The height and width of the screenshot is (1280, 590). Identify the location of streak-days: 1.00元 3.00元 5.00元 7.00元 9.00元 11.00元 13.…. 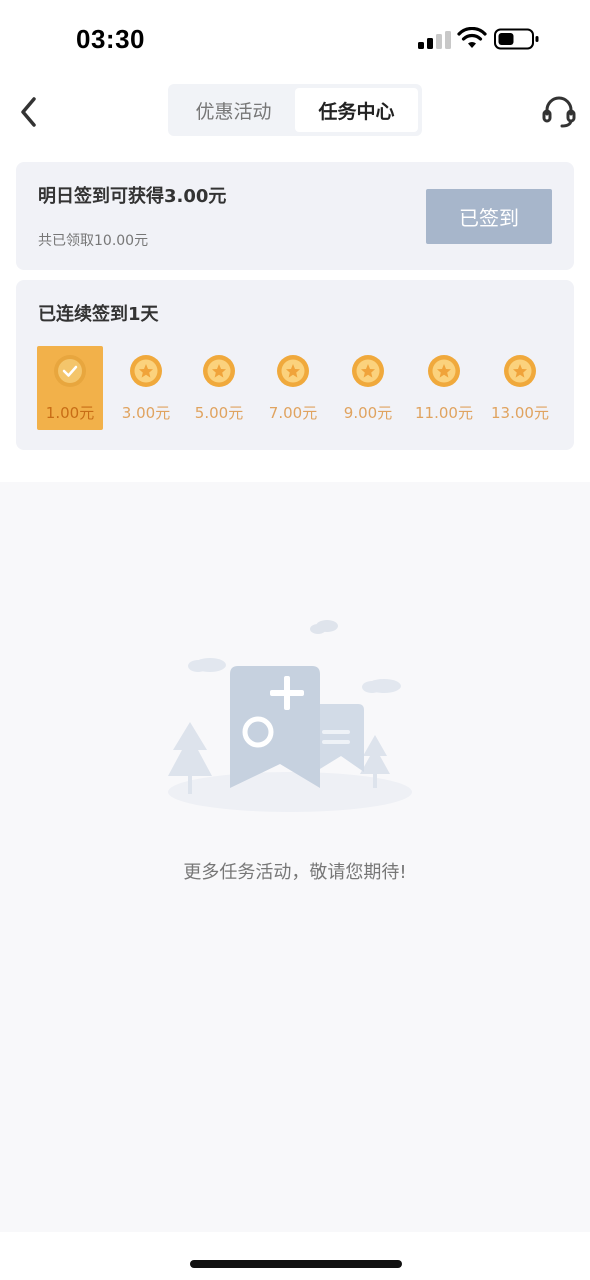
(296, 389).